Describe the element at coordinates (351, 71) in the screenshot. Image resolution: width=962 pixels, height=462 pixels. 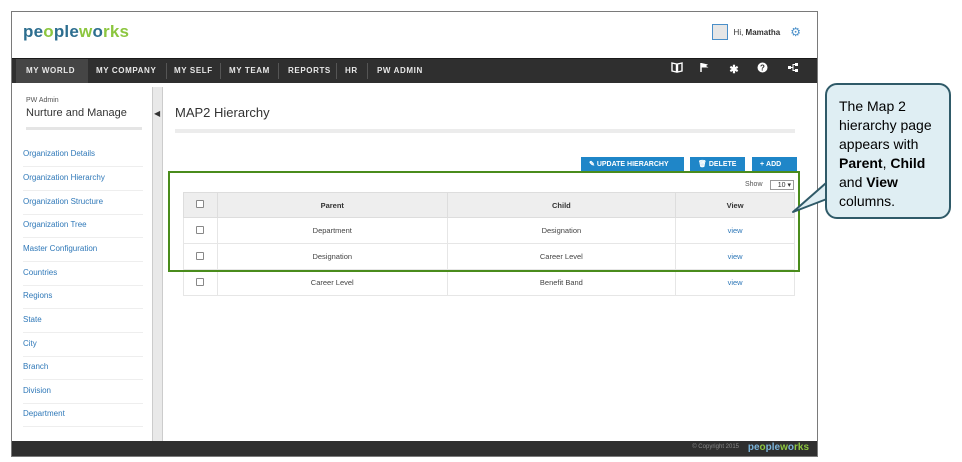
I see `nav-item-hr: HR` at that location.